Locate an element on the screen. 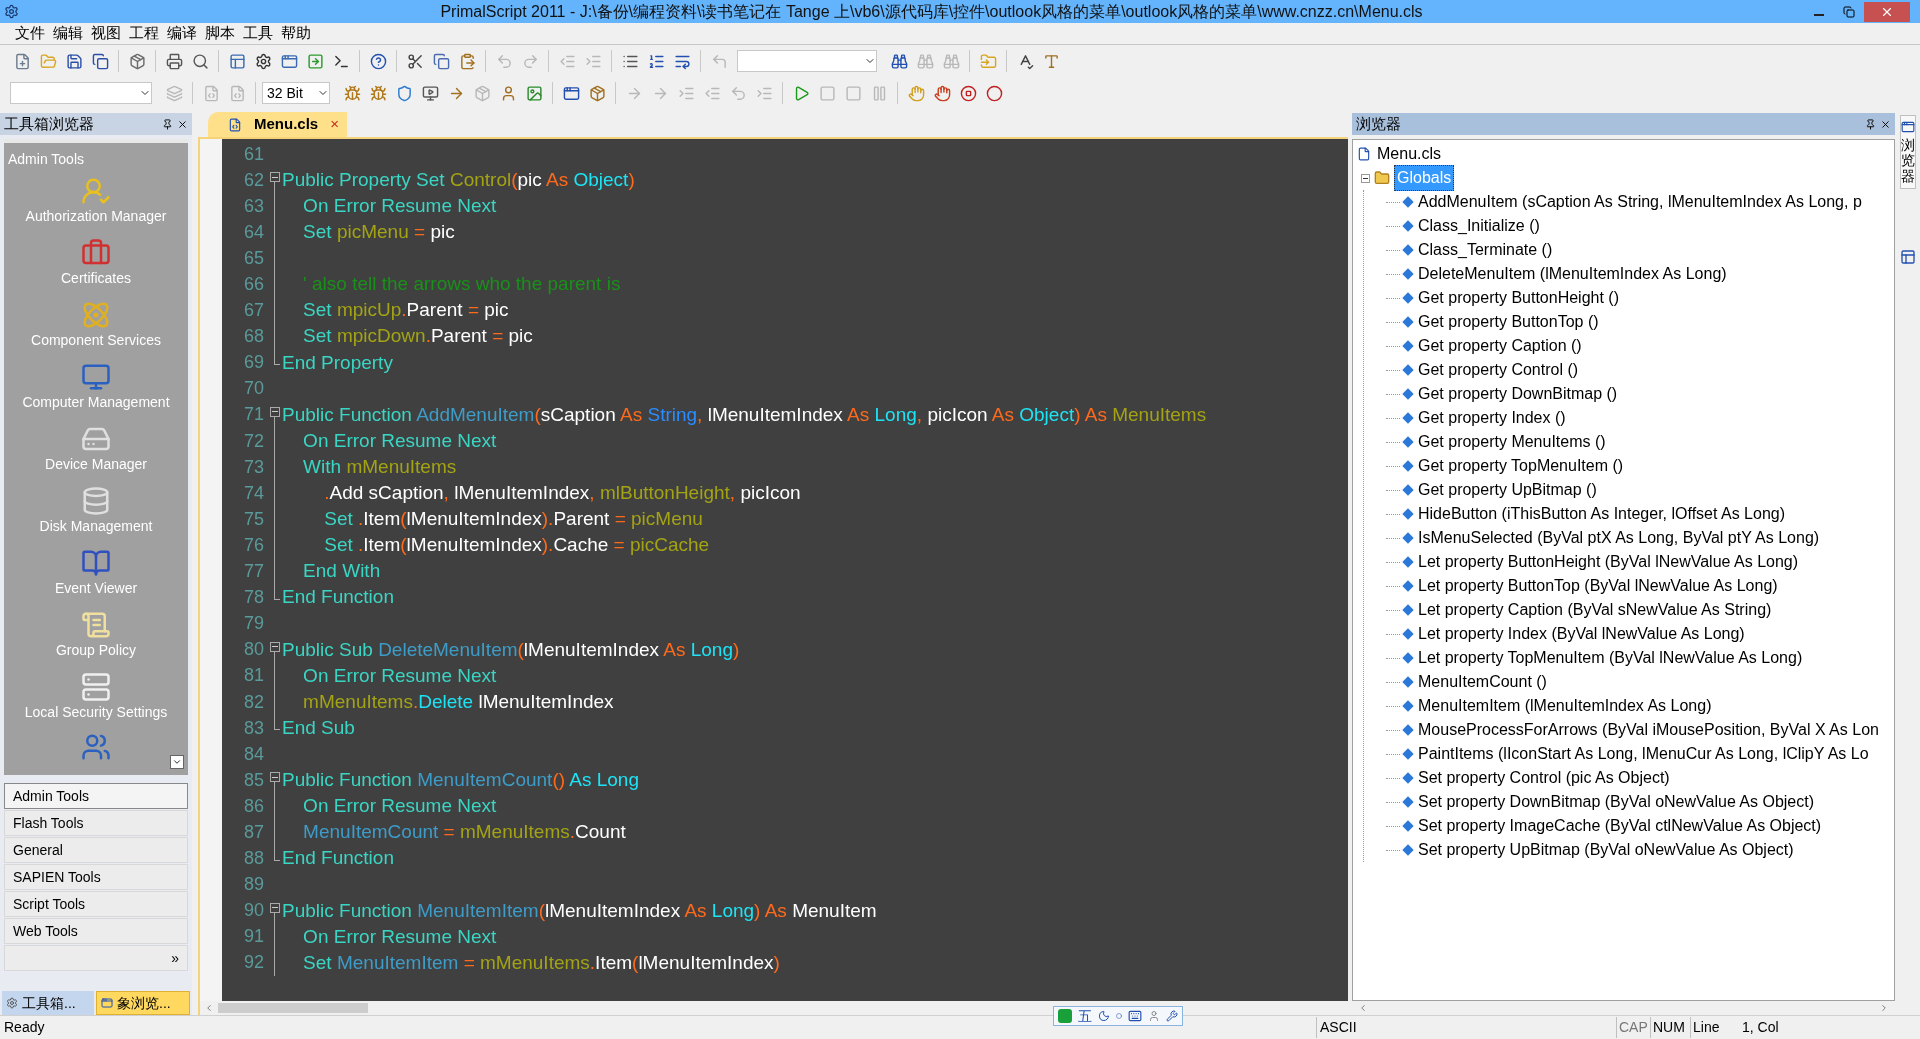  tree-item: MenuItemCount () is located at coordinates (1482, 682).